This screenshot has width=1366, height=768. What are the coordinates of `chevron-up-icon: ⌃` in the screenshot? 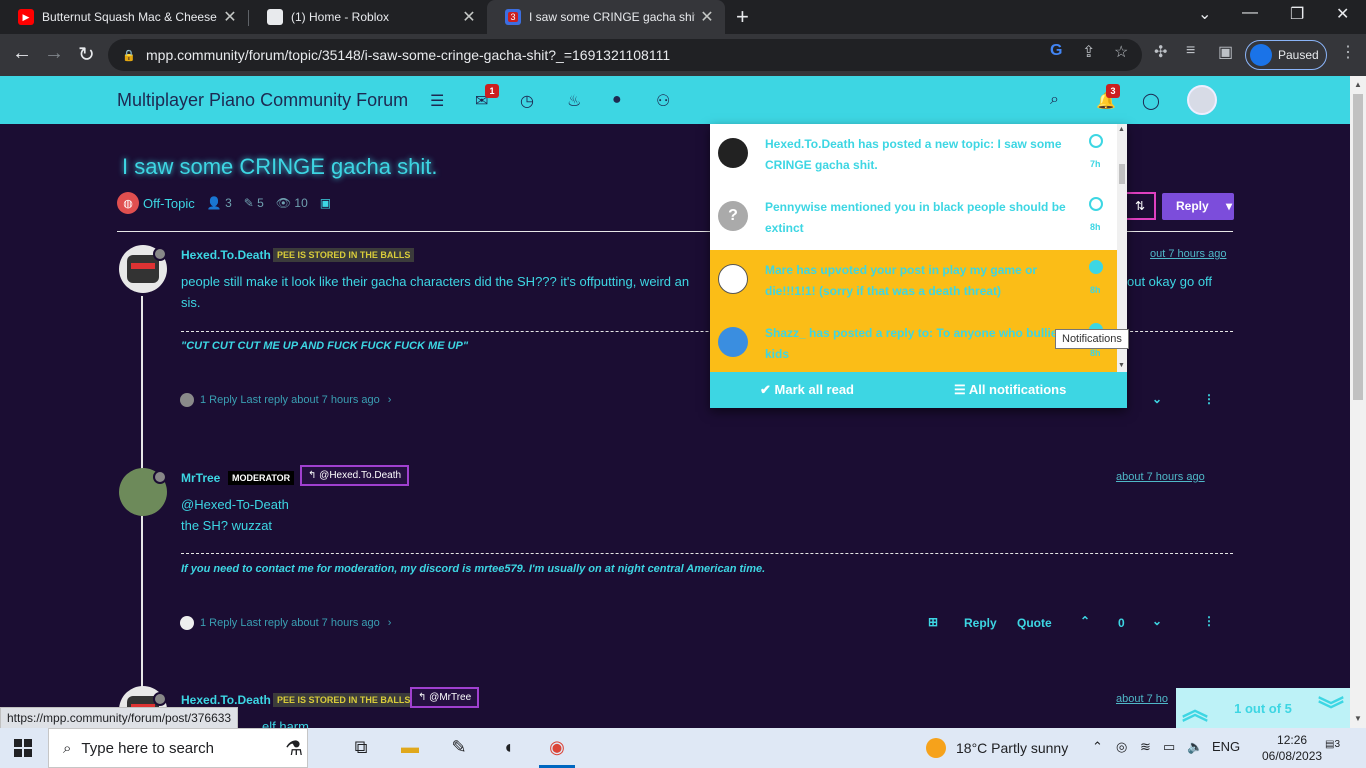 It's located at (1097, 747).